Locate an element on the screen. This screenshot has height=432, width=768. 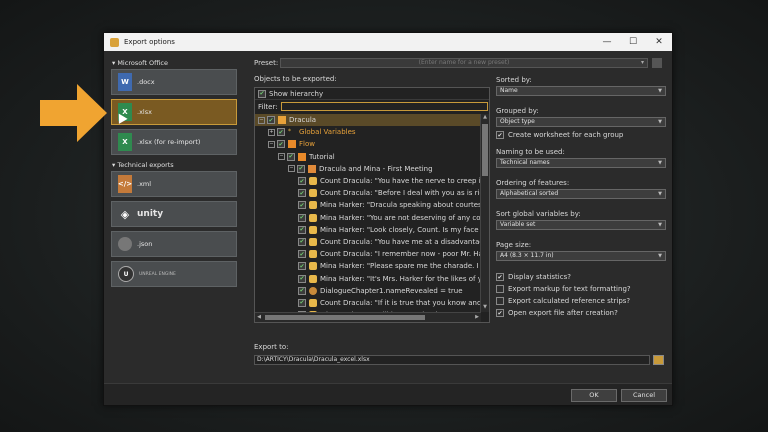
grouped-by-select: Object type ▼ is located at coordinates (581, 122).